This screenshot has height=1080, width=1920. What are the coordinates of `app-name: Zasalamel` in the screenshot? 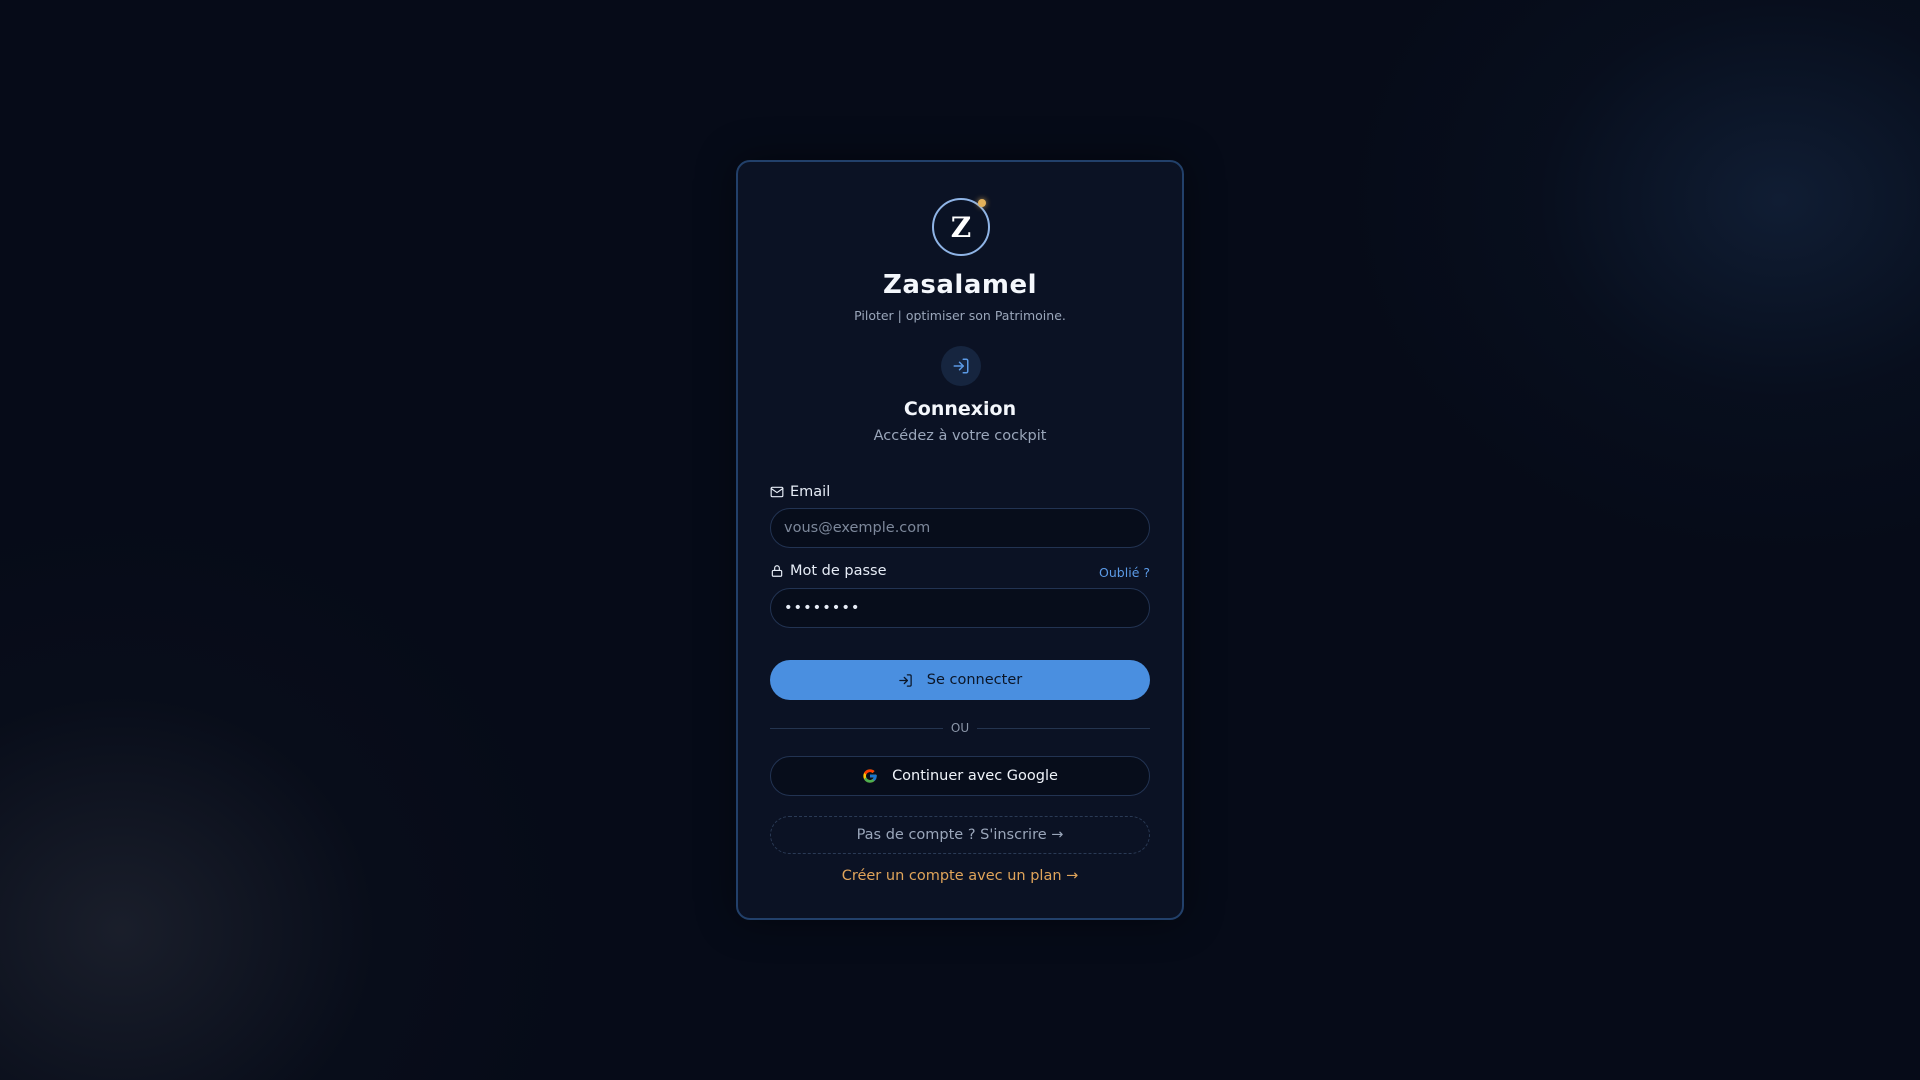 It's located at (959, 285).